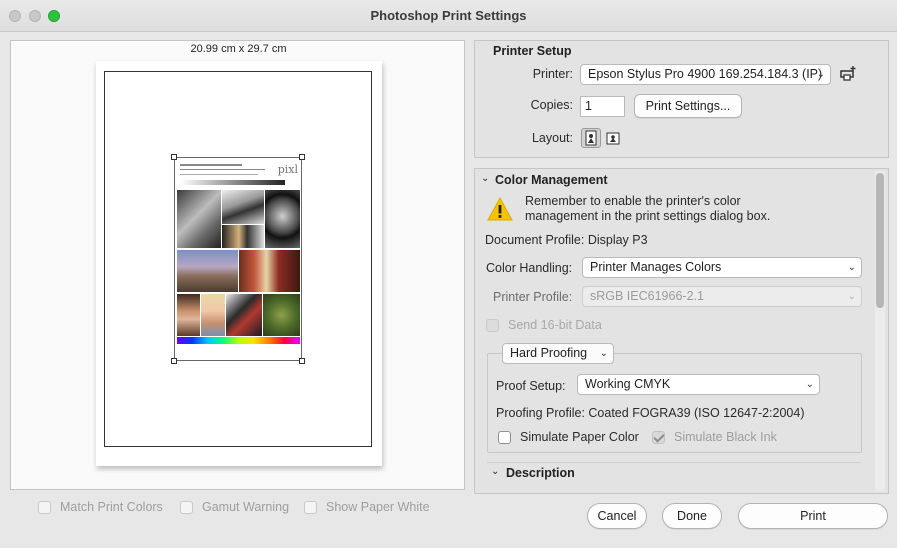 The width and height of the screenshot is (897, 548). What do you see at coordinates (199, 219) in the screenshot?
I see `photo-tile-bw-figure` at bounding box center [199, 219].